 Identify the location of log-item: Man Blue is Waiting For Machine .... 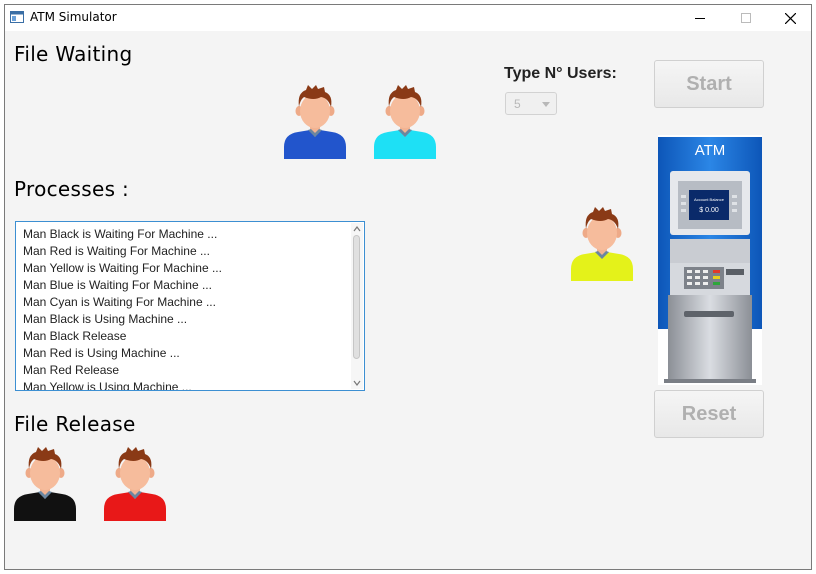
(117, 285).